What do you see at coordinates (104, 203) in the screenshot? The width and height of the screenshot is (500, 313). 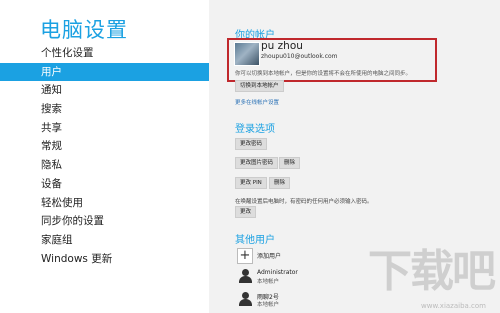 I see `sidebar-item-ease-of-access: 轻松使用` at bounding box center [104, 203].